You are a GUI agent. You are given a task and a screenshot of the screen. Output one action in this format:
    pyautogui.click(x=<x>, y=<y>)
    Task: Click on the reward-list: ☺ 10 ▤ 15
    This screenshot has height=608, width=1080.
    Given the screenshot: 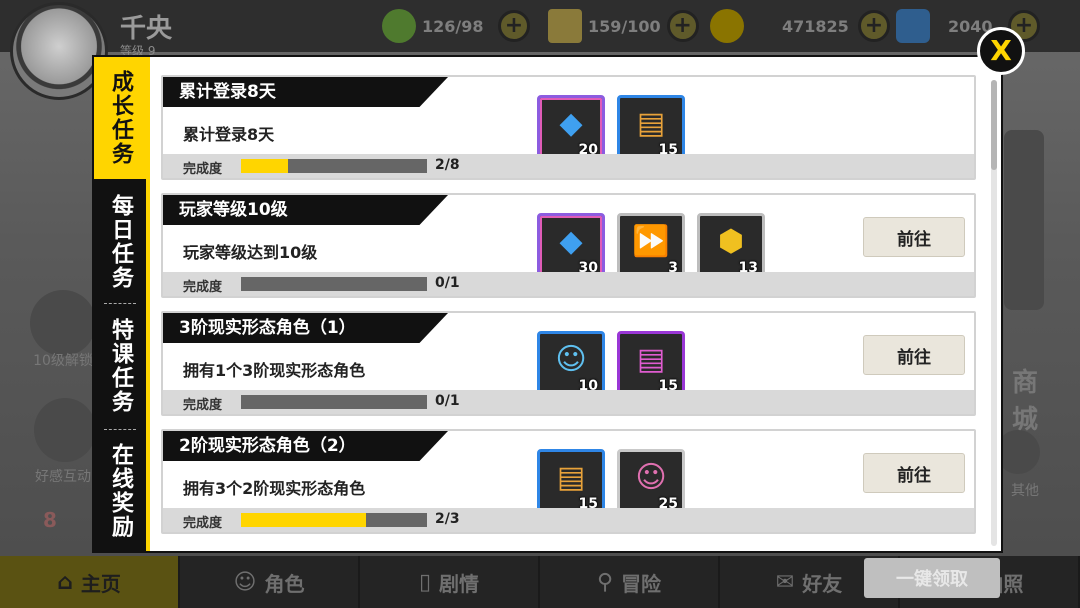 What is the action you would take?
    pyautogui.click(x=611, y=365)
    